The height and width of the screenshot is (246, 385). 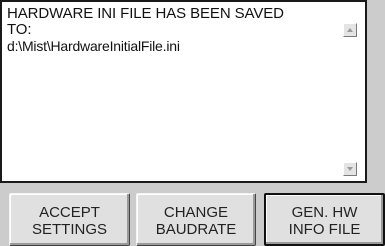 I want to click on scroll-up-button, so click(x=350, y=30).